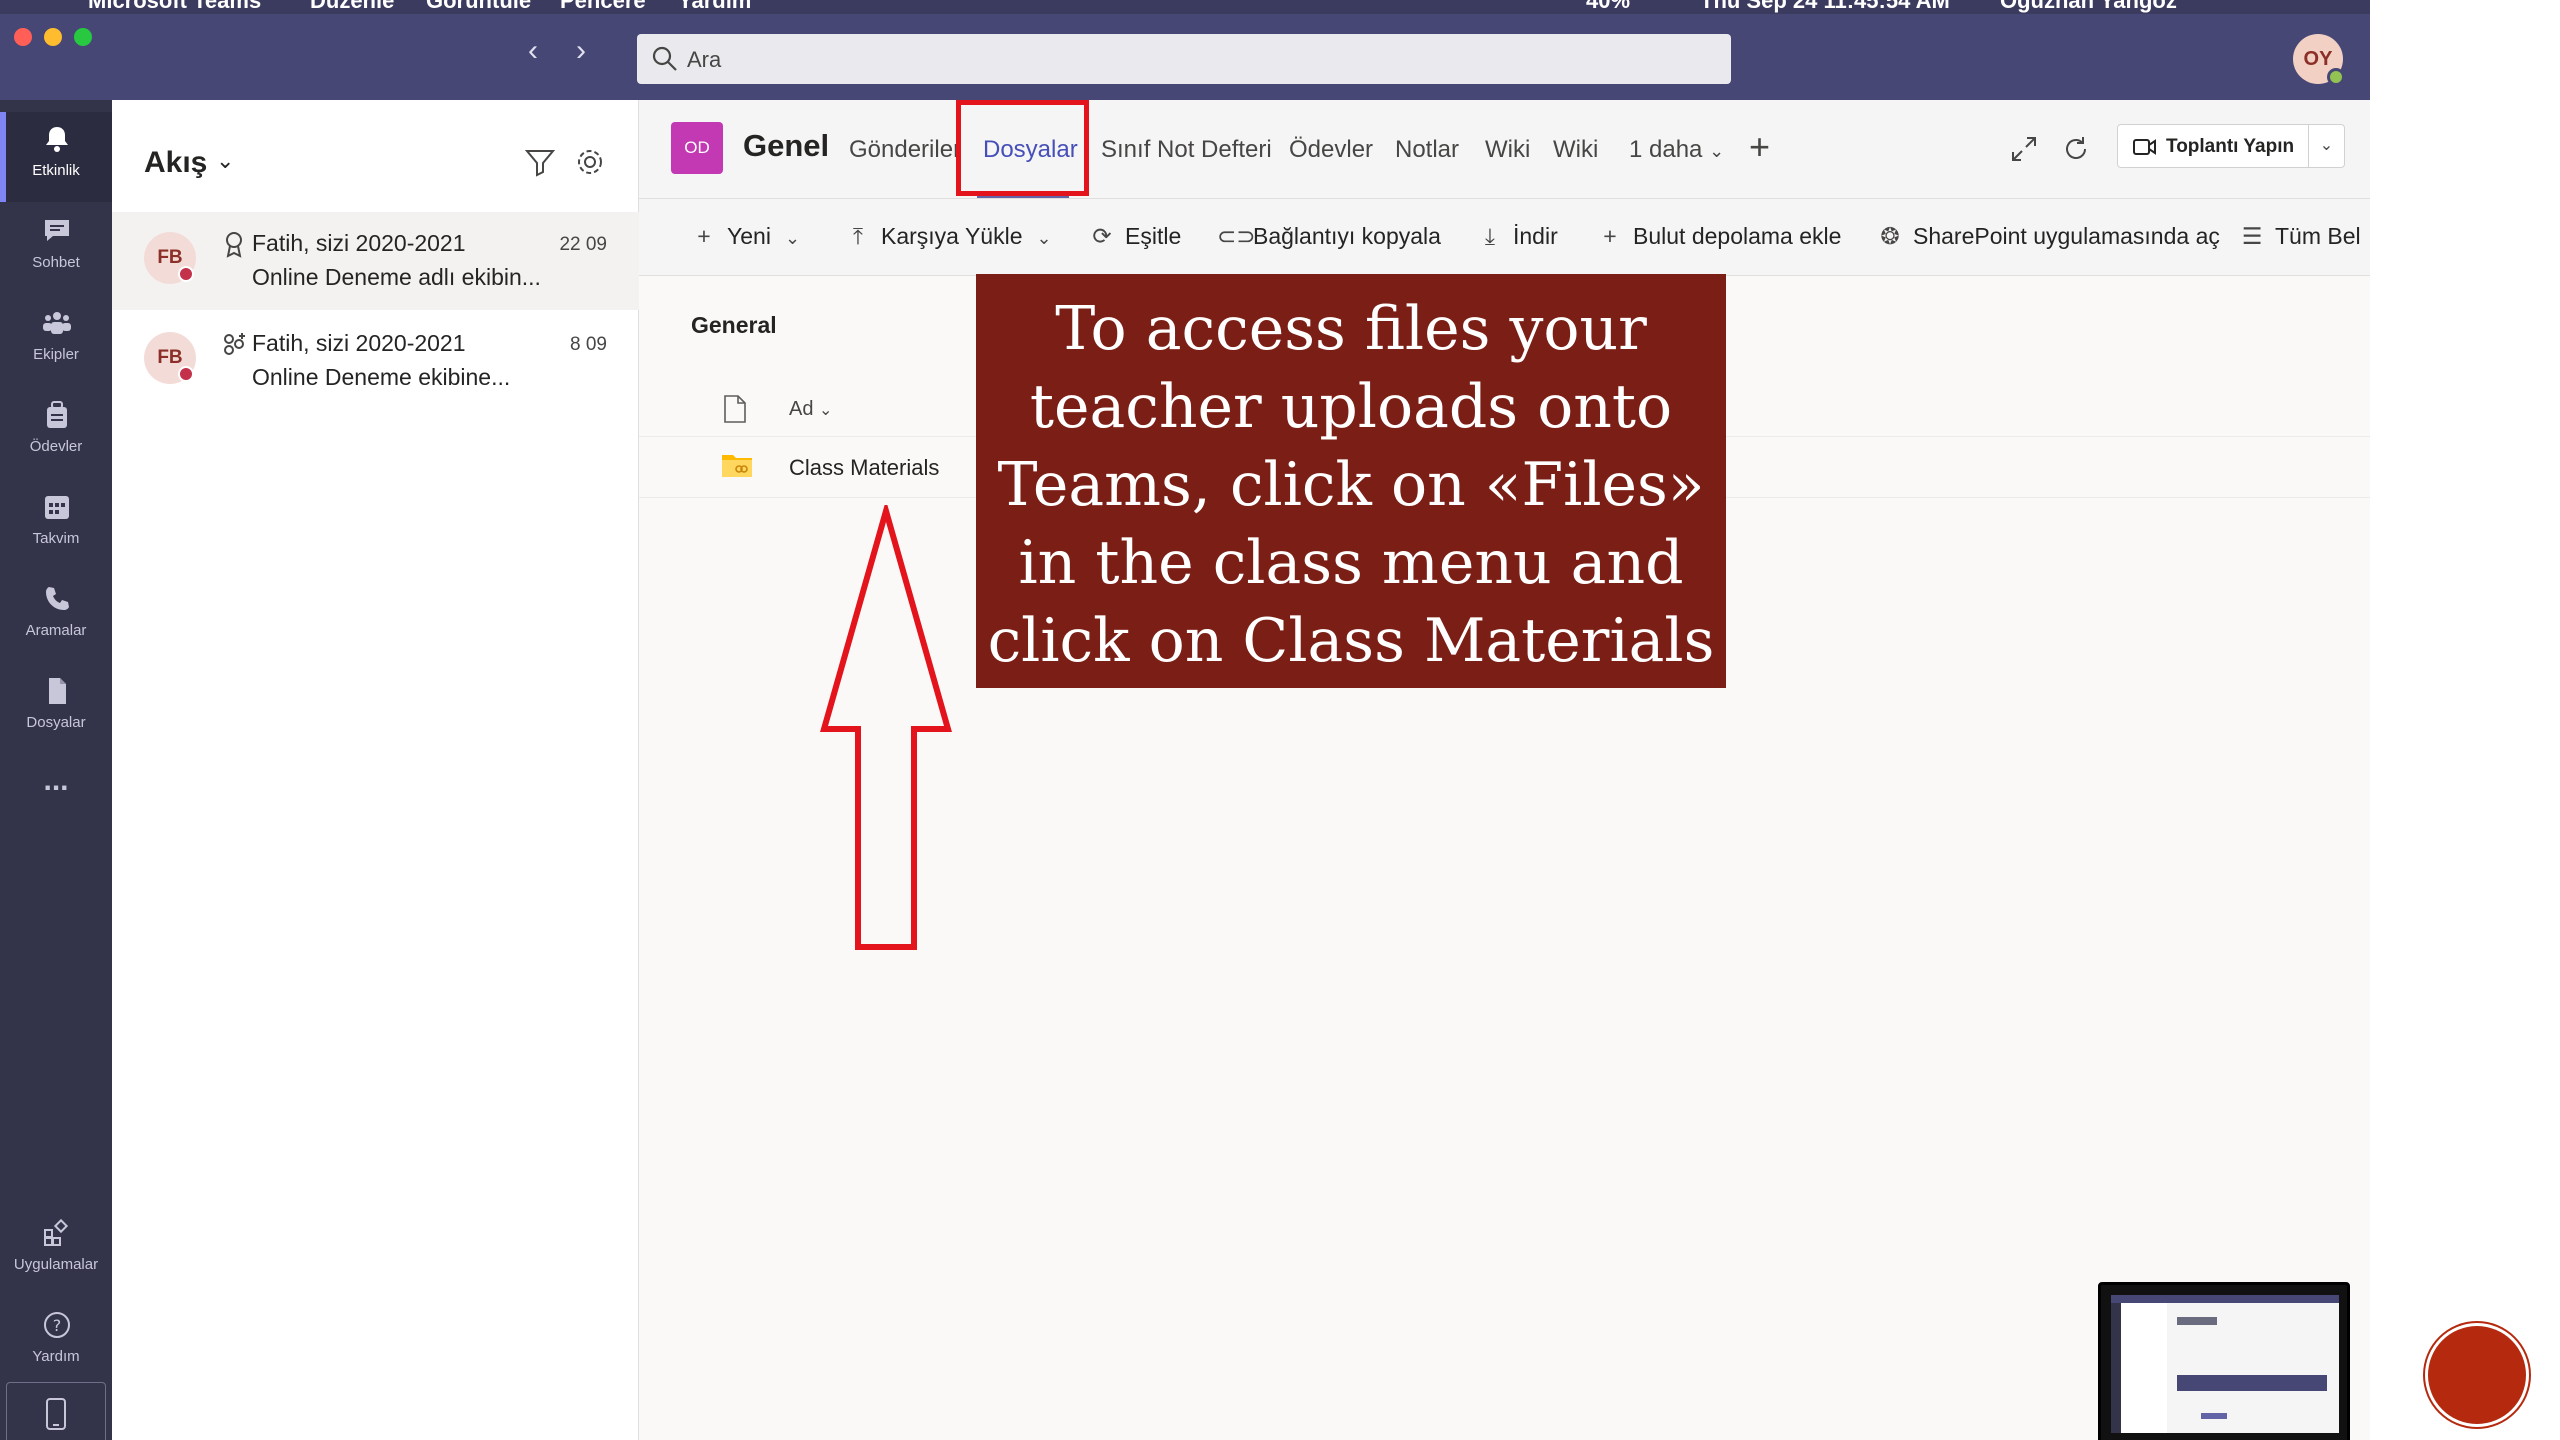 This screenshot has width=2560, height=1440. I want to click on plus-icon: +, so click(704, 236).